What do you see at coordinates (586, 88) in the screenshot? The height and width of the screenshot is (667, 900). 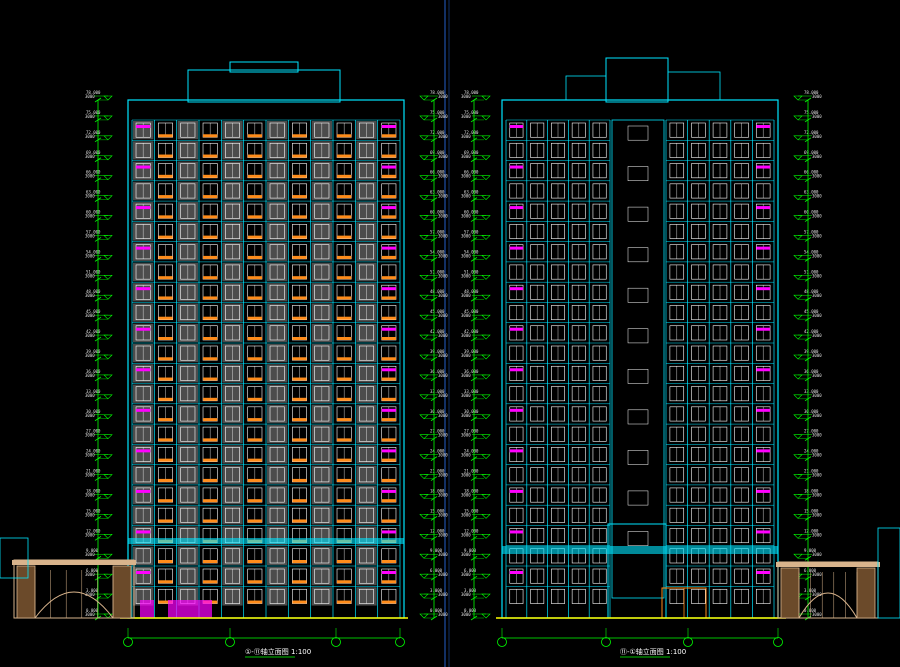 I see `roof-machine-room` at bounding box center [586, 88].